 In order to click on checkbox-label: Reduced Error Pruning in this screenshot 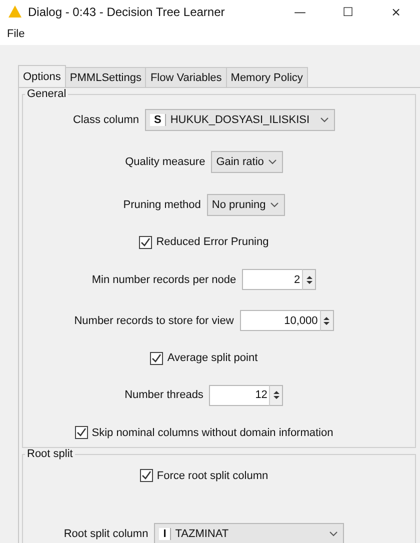, I will do `click(212, 242)`.